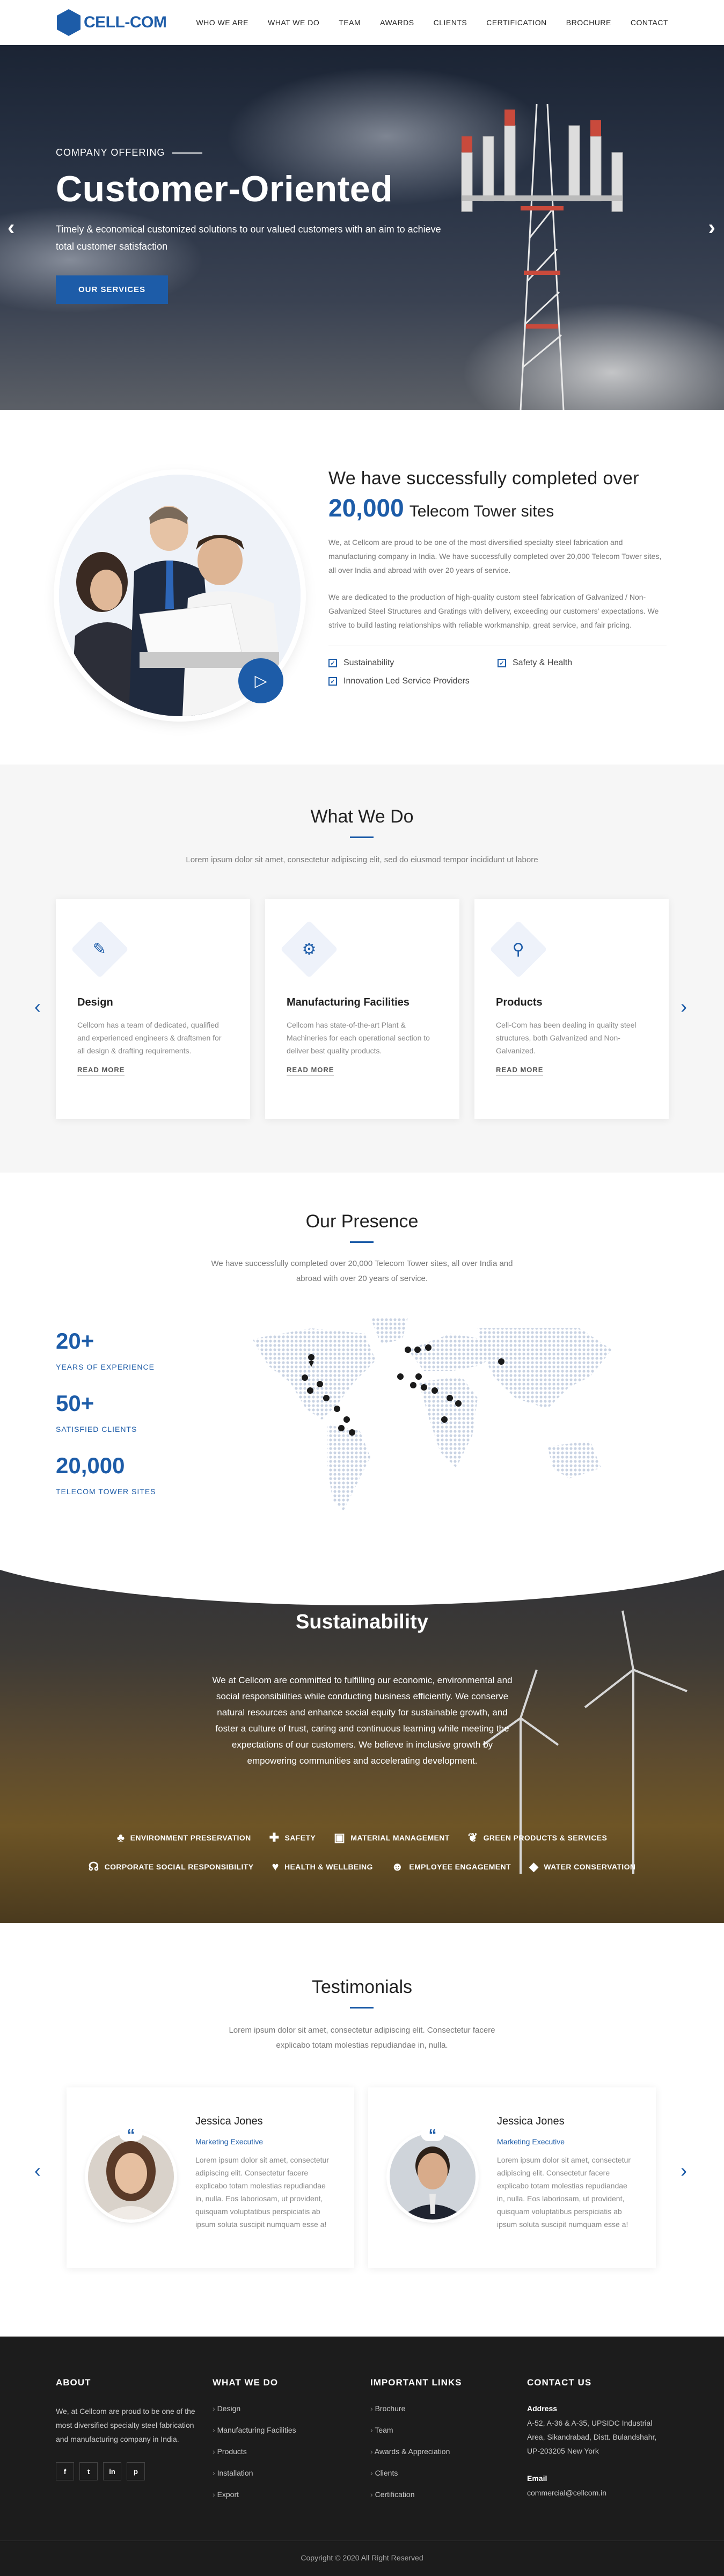 The width and height of the screenshot is (724, 2576). I want to click on curve-divider, so click(362, 1570).